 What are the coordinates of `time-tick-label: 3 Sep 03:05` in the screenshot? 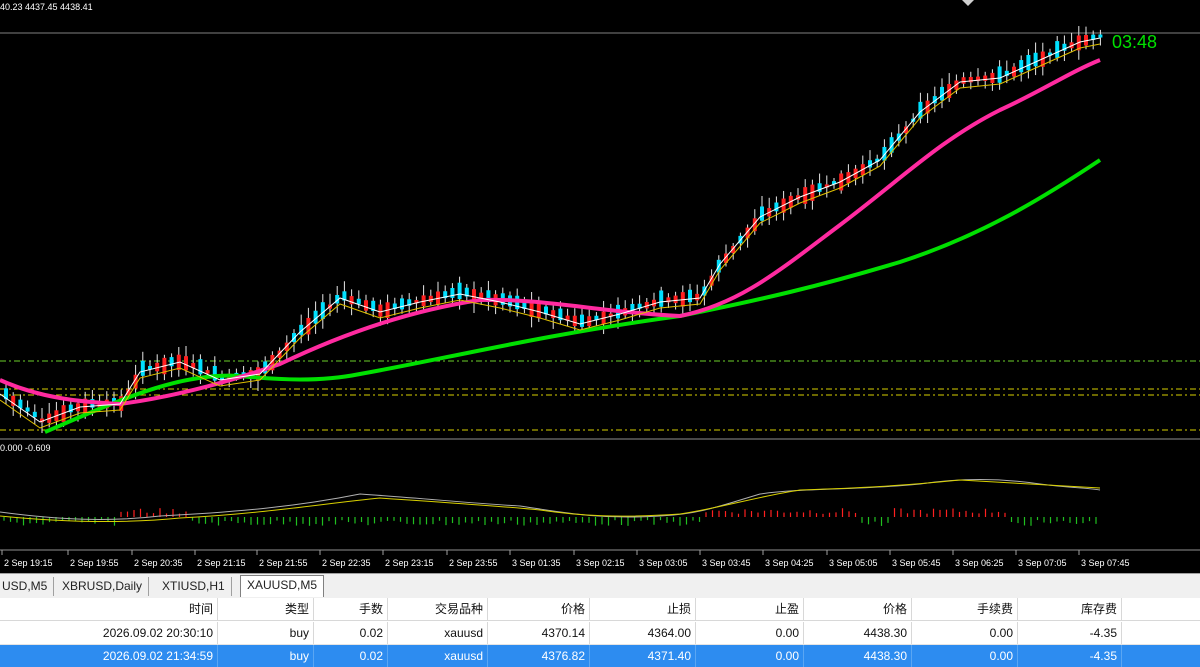 It's located at (663, 563).